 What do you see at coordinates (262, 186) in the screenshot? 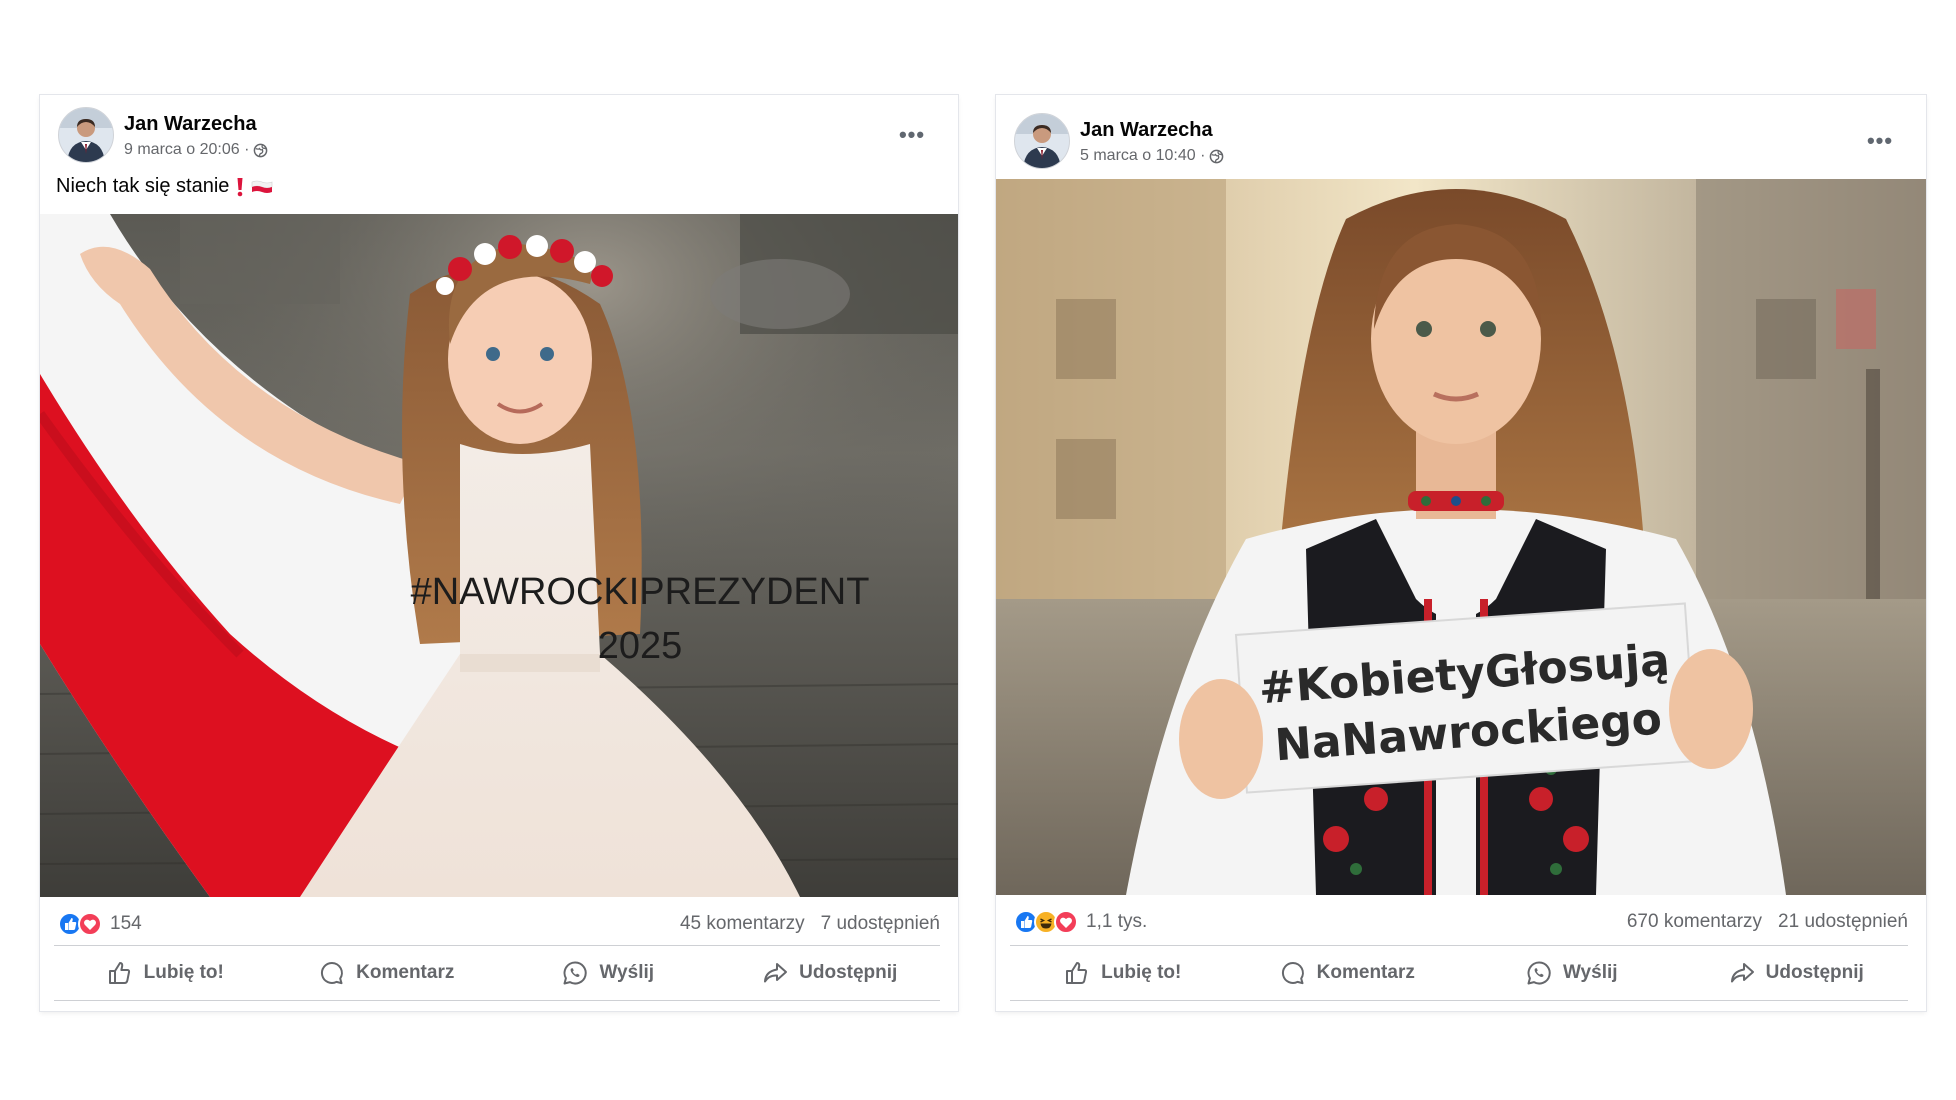
I see `poland-flag-emoji-icon` at bounding box center [262, 186].